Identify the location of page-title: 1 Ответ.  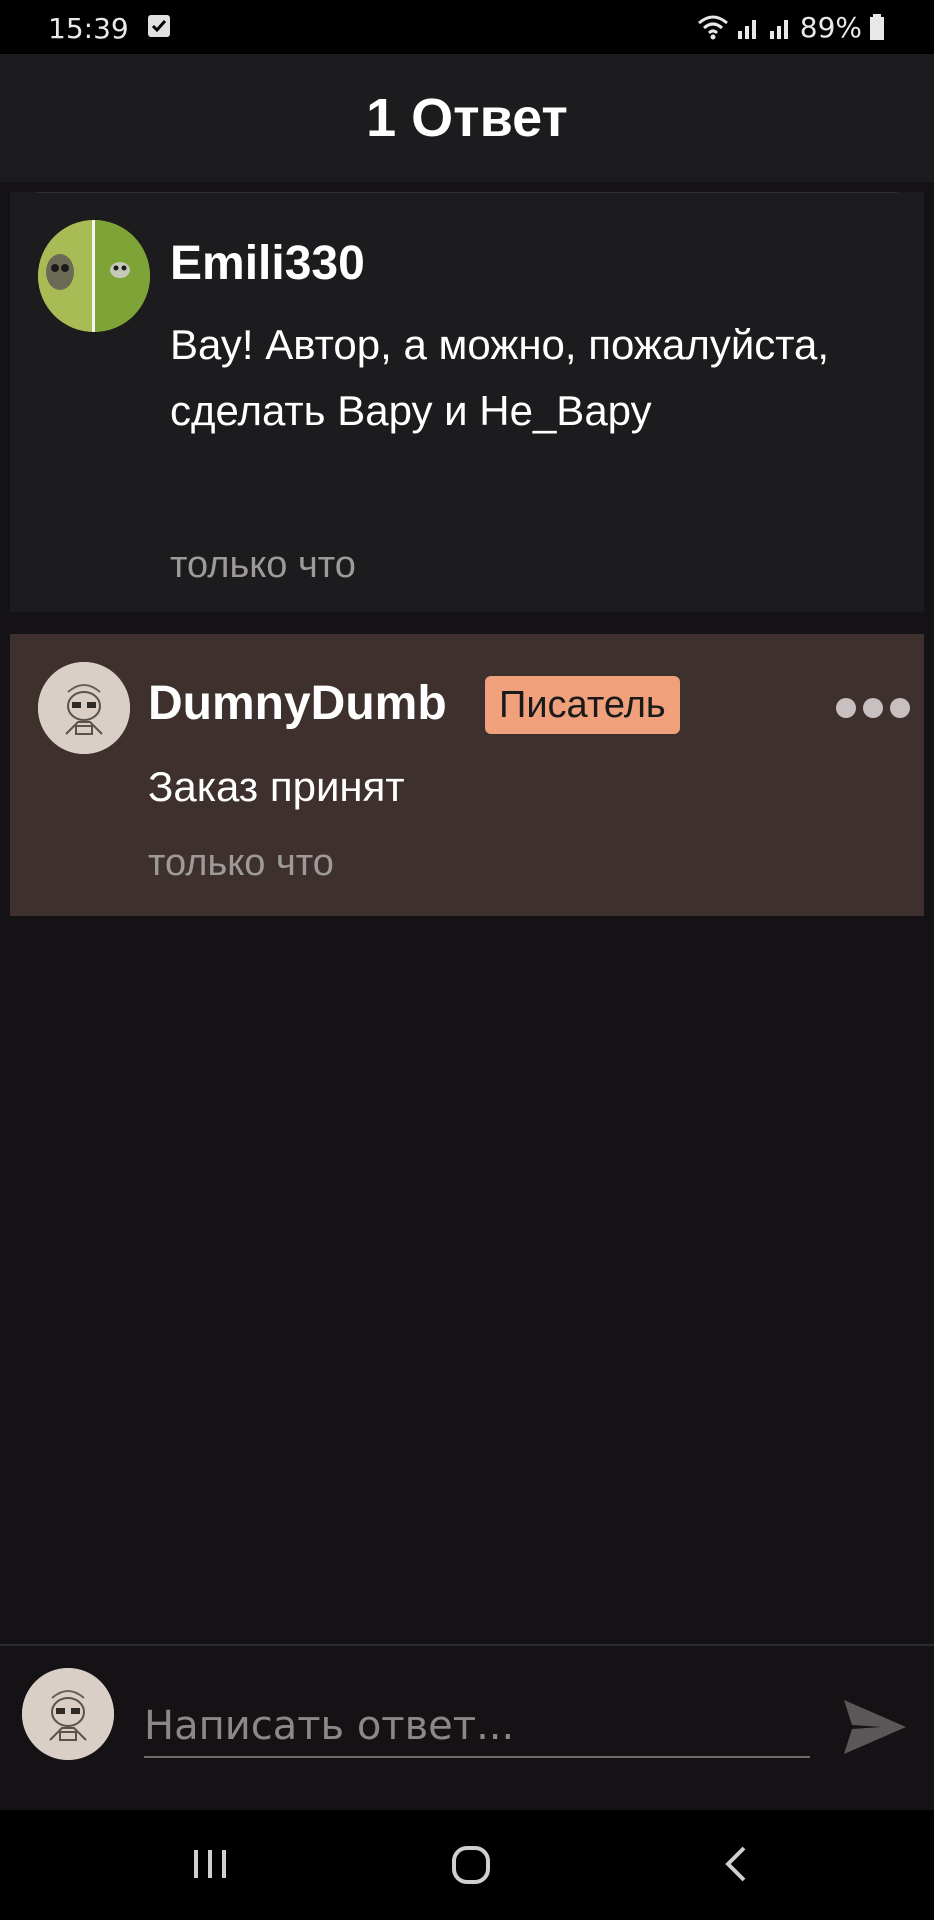
(467, 118).